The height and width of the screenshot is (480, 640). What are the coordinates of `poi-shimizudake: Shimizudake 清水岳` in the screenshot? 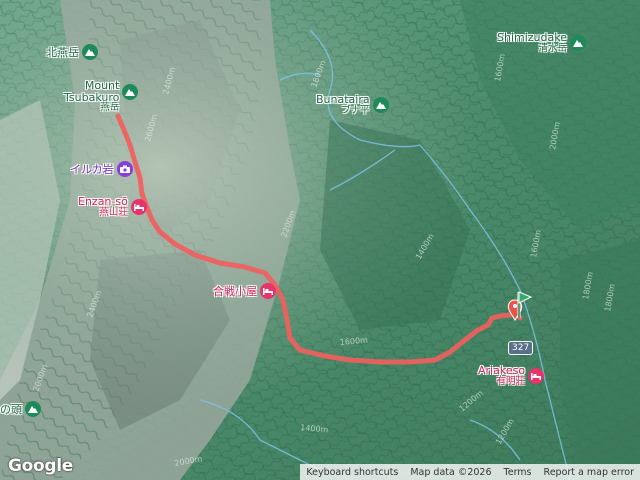 It's located at (541, 43).